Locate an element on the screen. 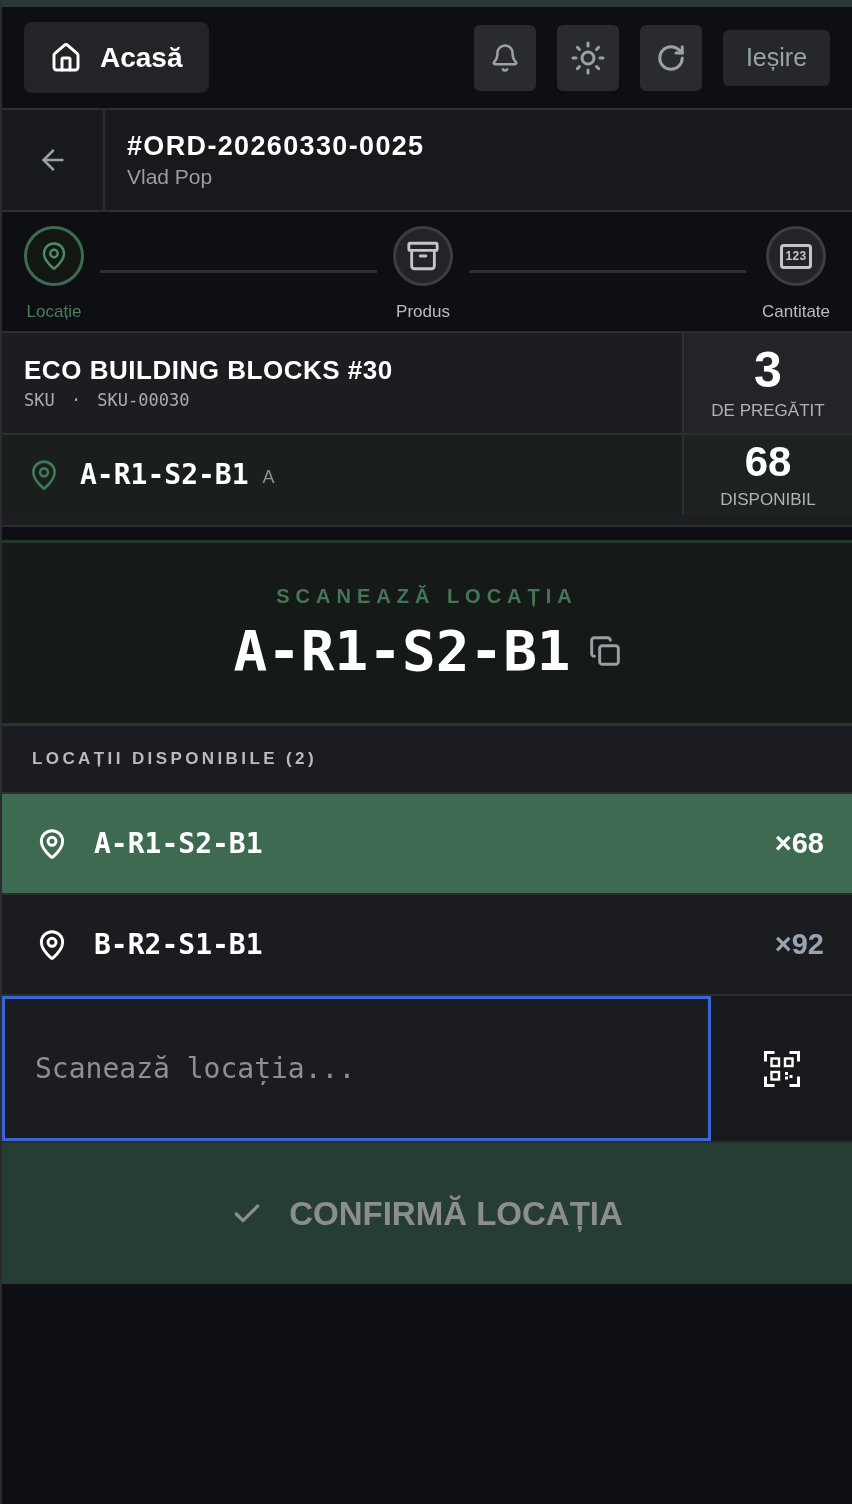  order-number: #ORD-20260330-0025 is located at coordinates (276, 146).